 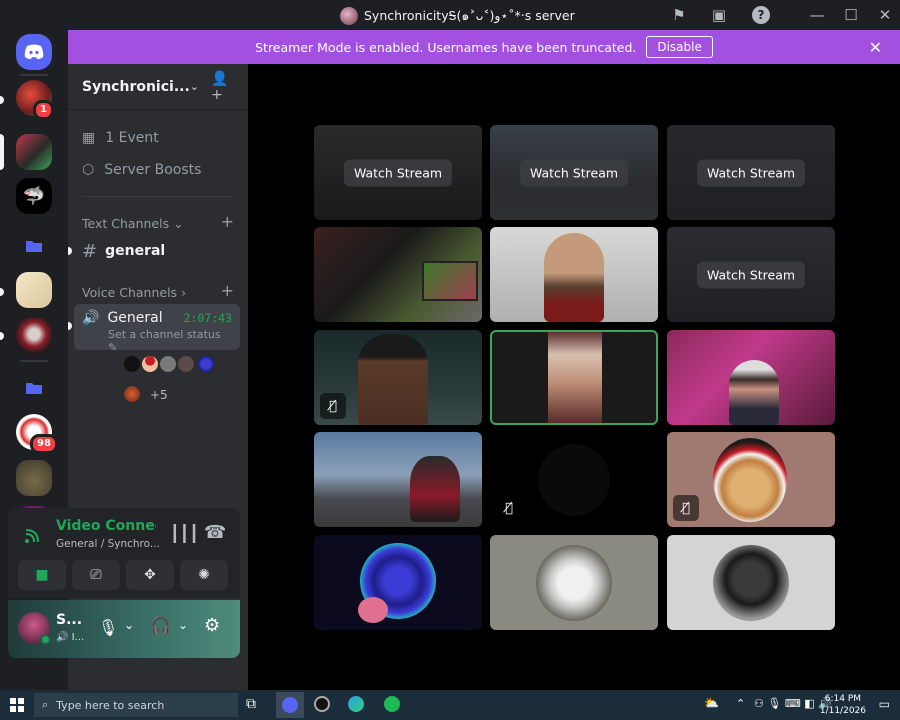 What do you see at coordinates (875, 47) in the screenshot?
I see `close-icon: ✕` at bounding box center [875, 47].